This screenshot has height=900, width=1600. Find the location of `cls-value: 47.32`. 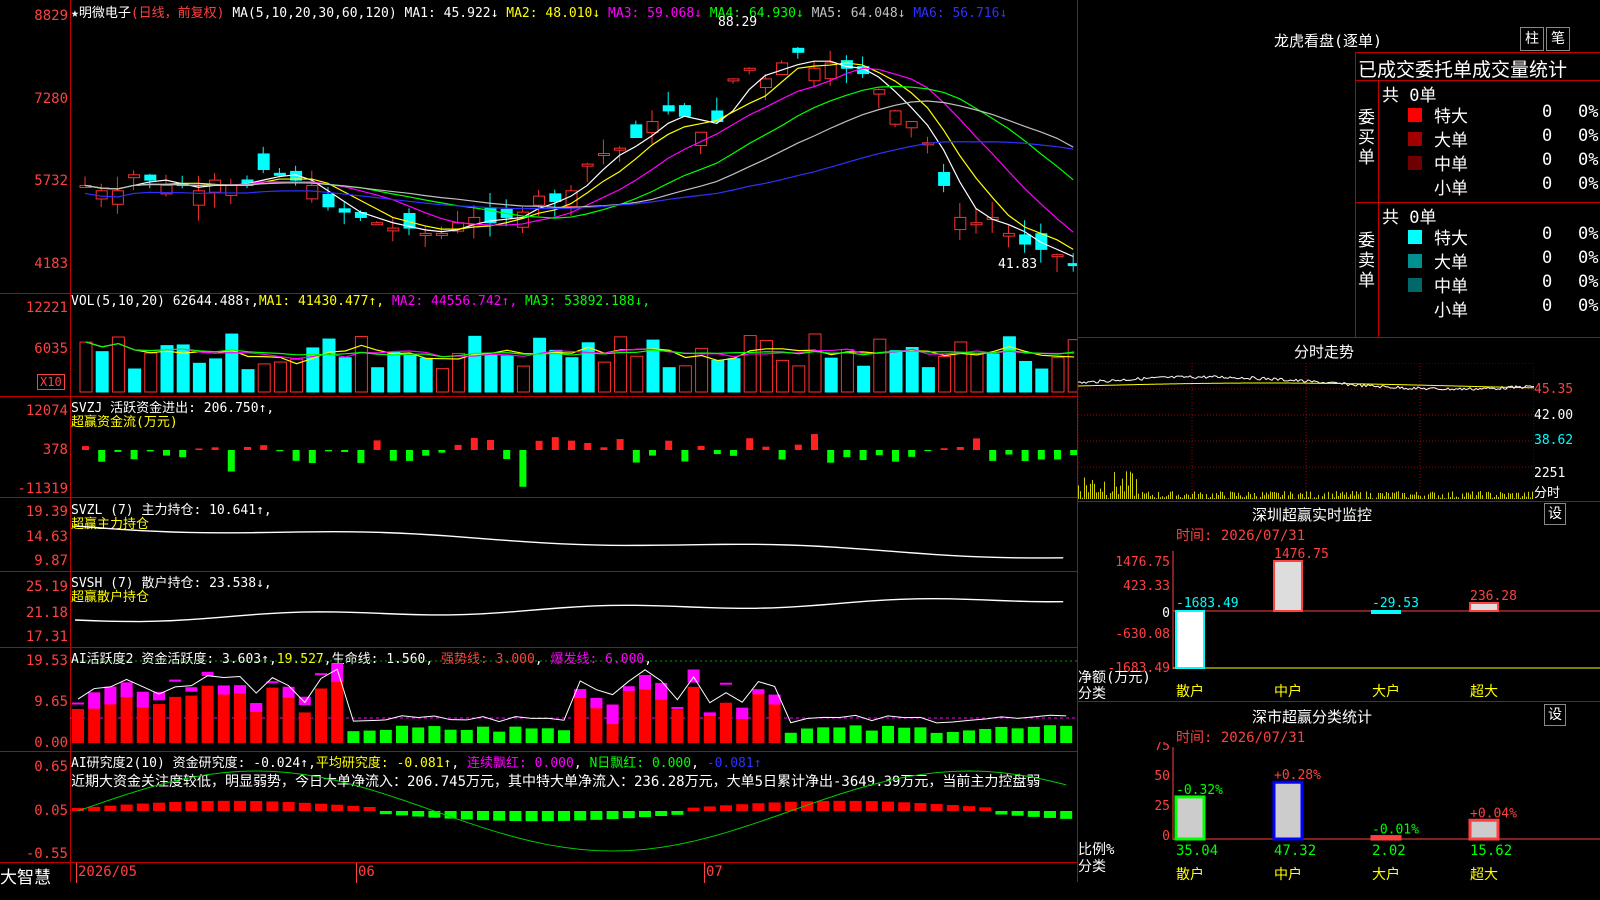

cls-value: 47.32 is located at coordinates (1295, 851).